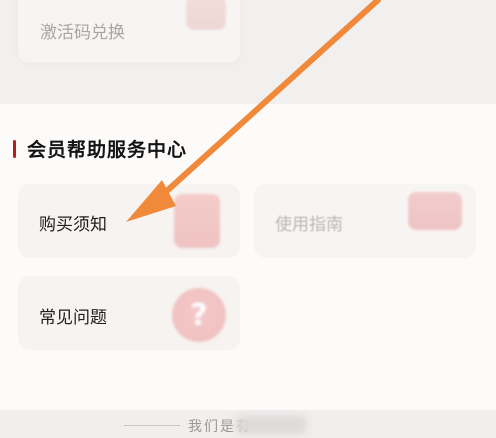  Describe the element at coordinates (309, 225) in the screenshot. I see `usage-guide-label: 使用指南` at that location.